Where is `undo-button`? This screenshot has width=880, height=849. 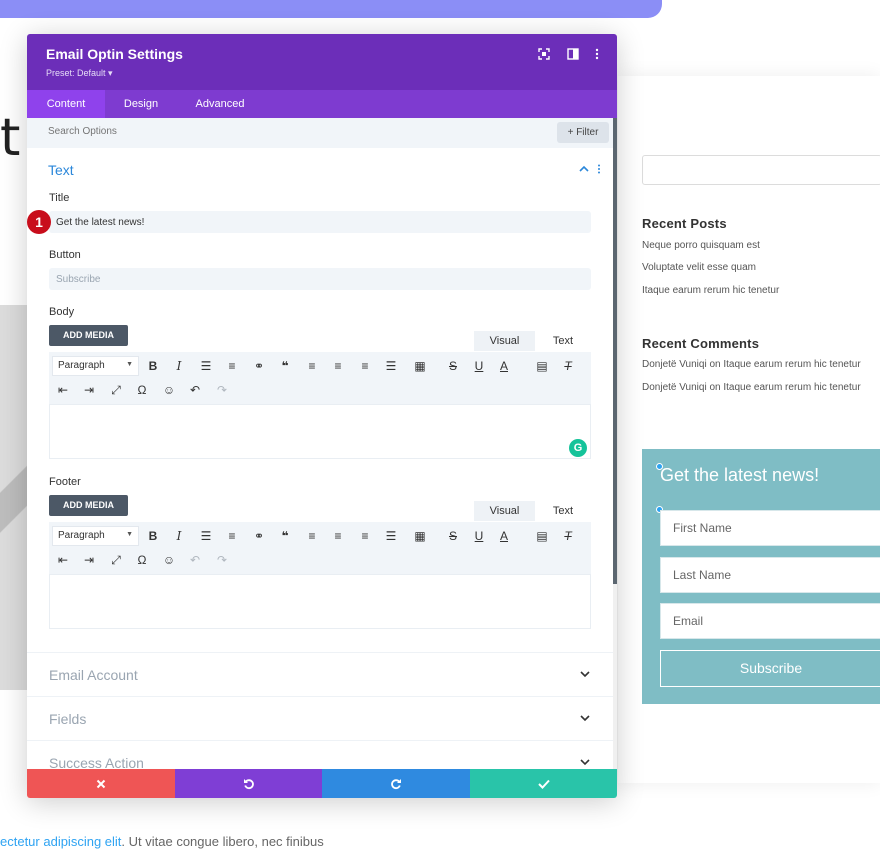
undo-button is located at coordinates (249, 783).